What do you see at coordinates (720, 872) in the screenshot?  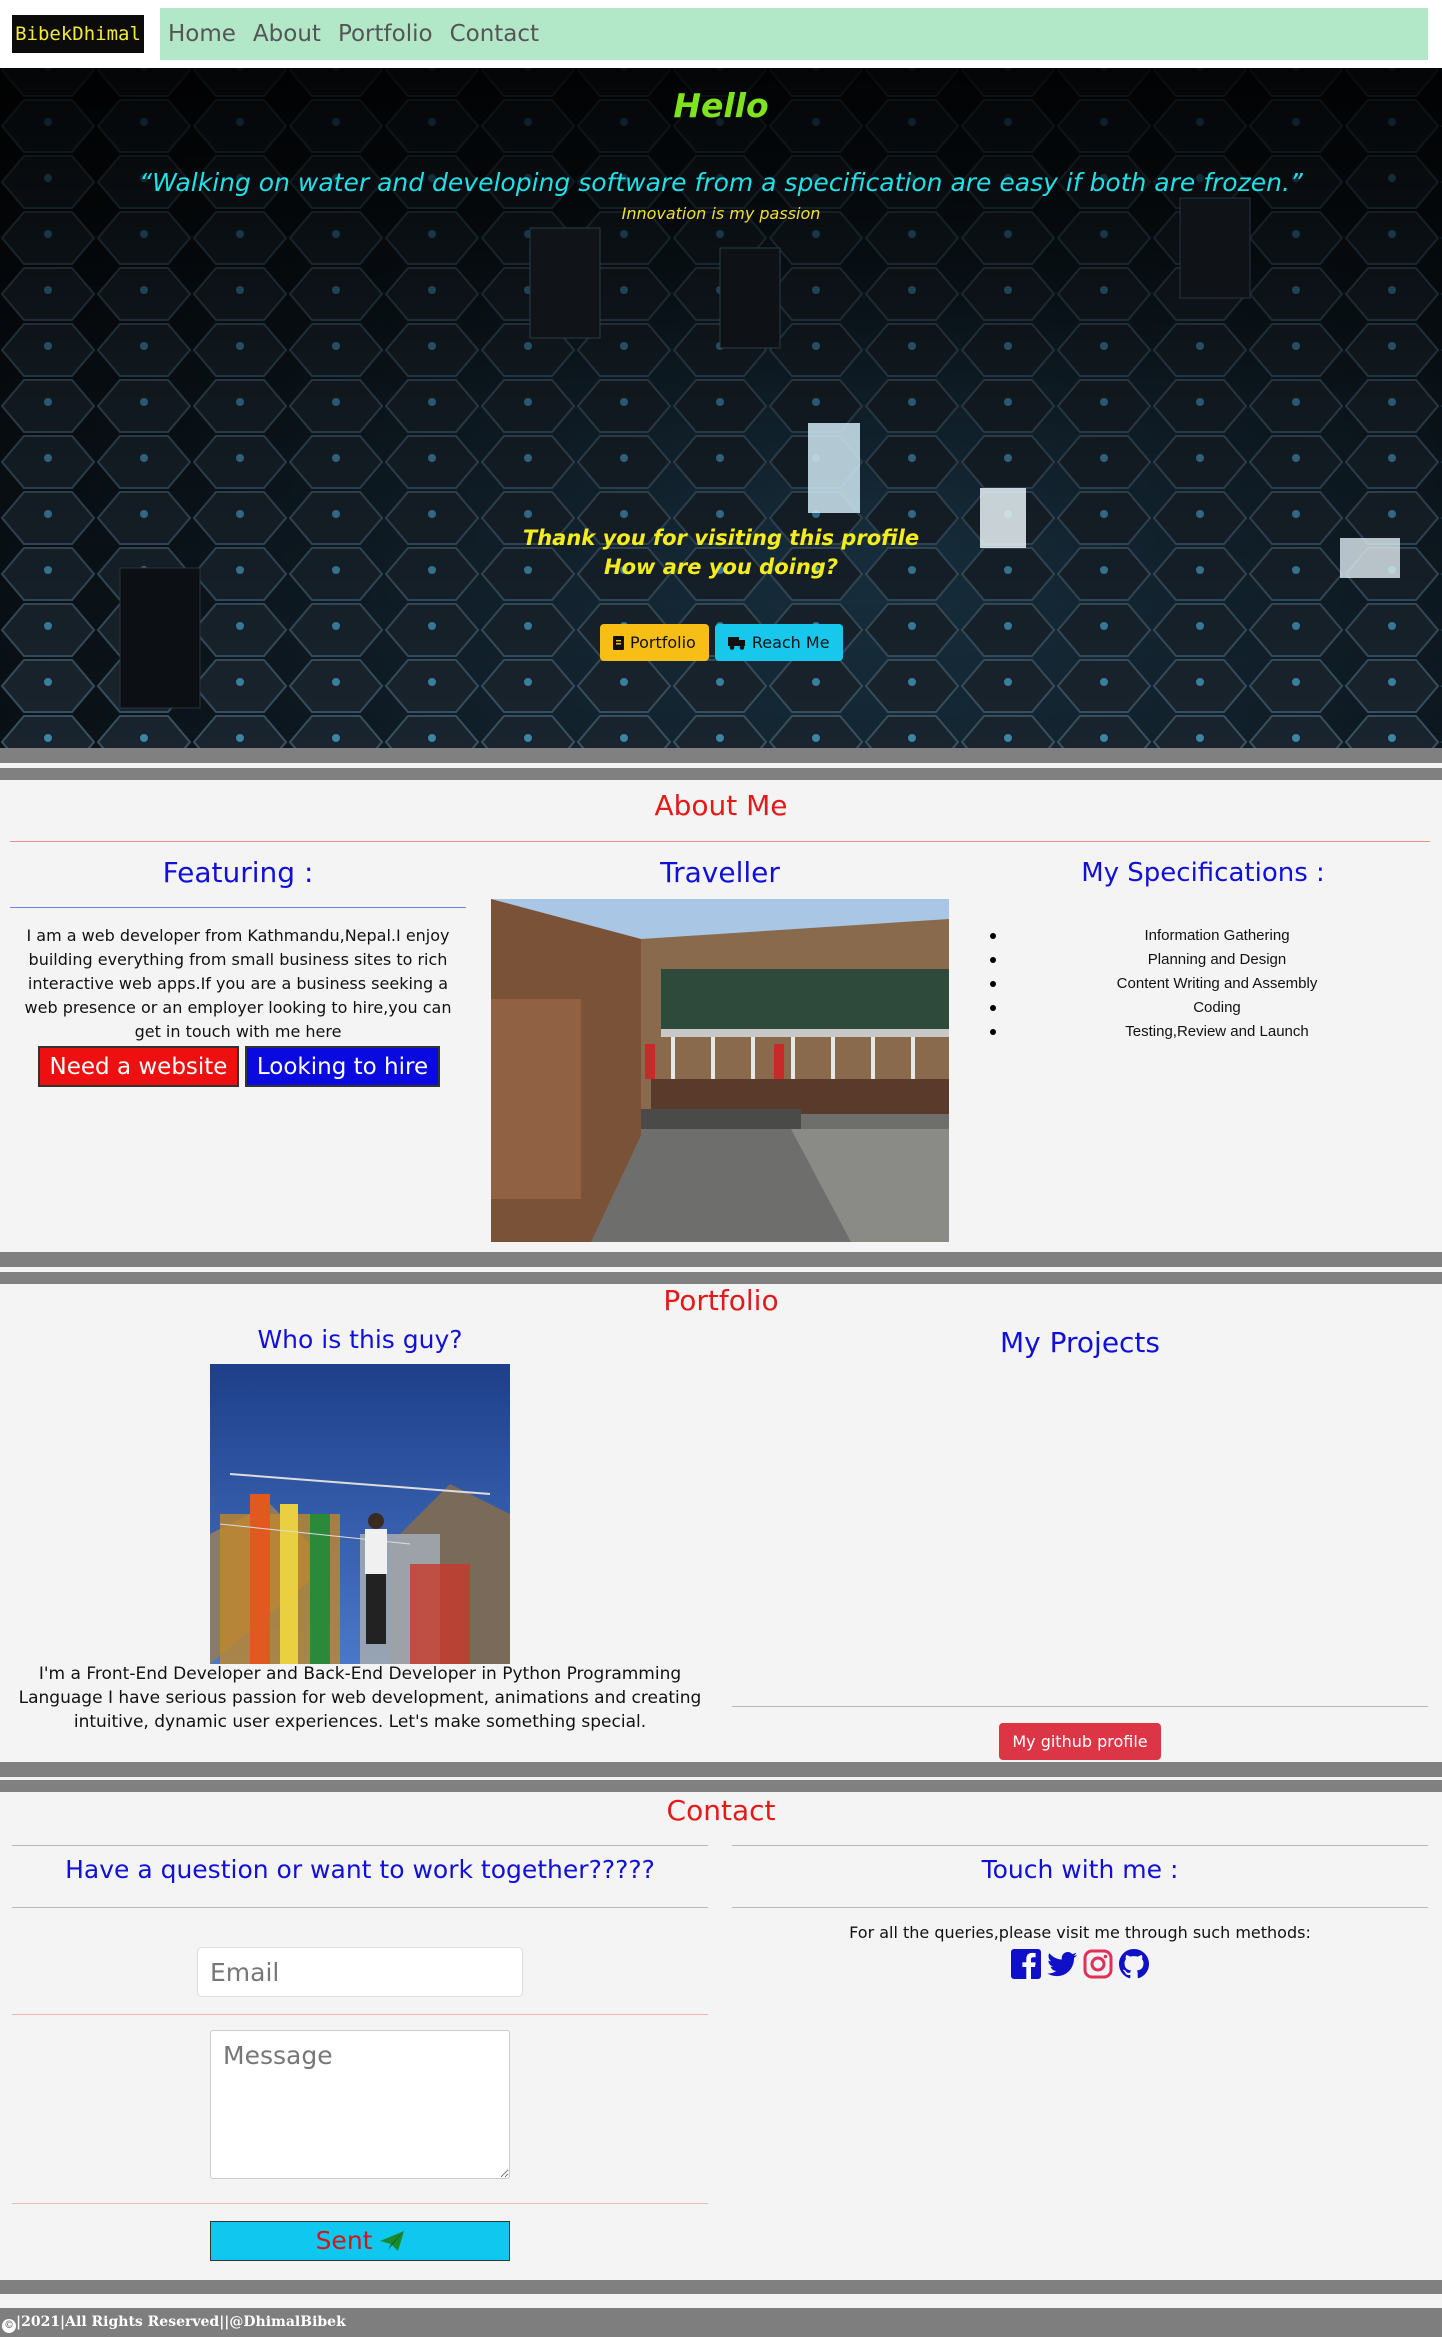 I see `traveller-title: Traveller` at bounding box center [720, 872].